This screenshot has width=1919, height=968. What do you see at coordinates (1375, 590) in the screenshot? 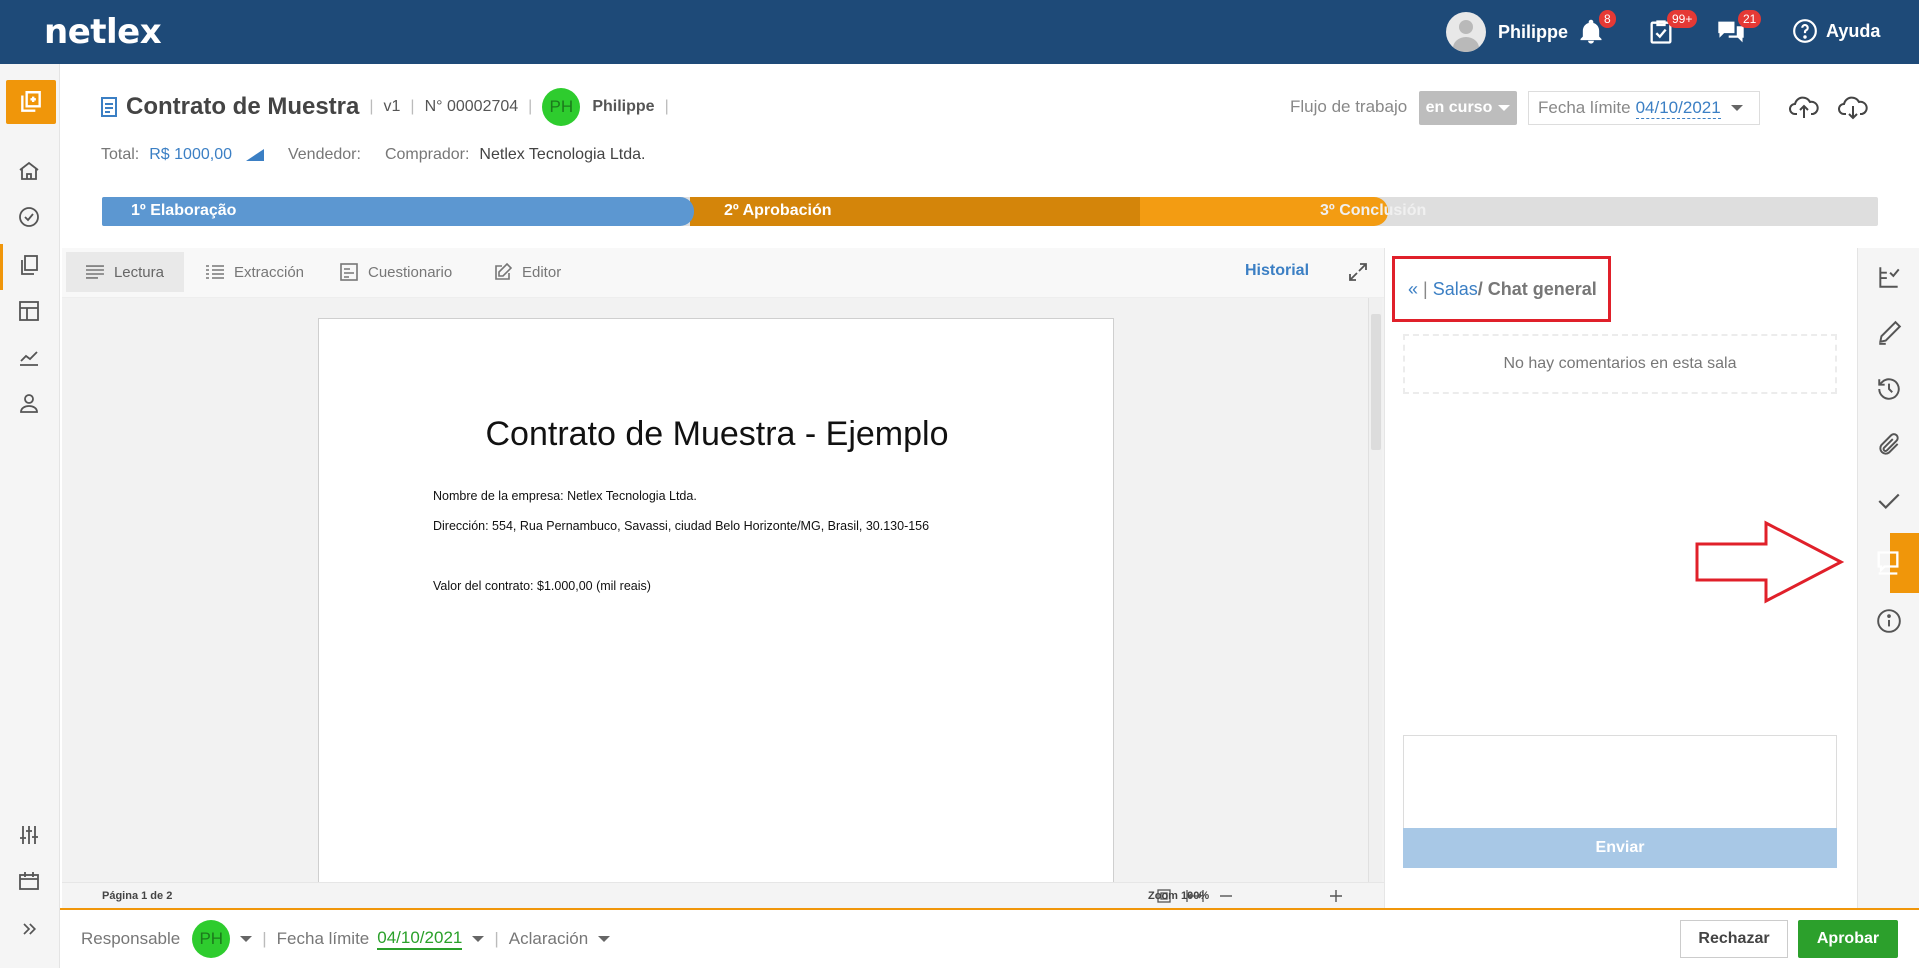
I see `document-scrollbar` at bounding box center [1375, 590].